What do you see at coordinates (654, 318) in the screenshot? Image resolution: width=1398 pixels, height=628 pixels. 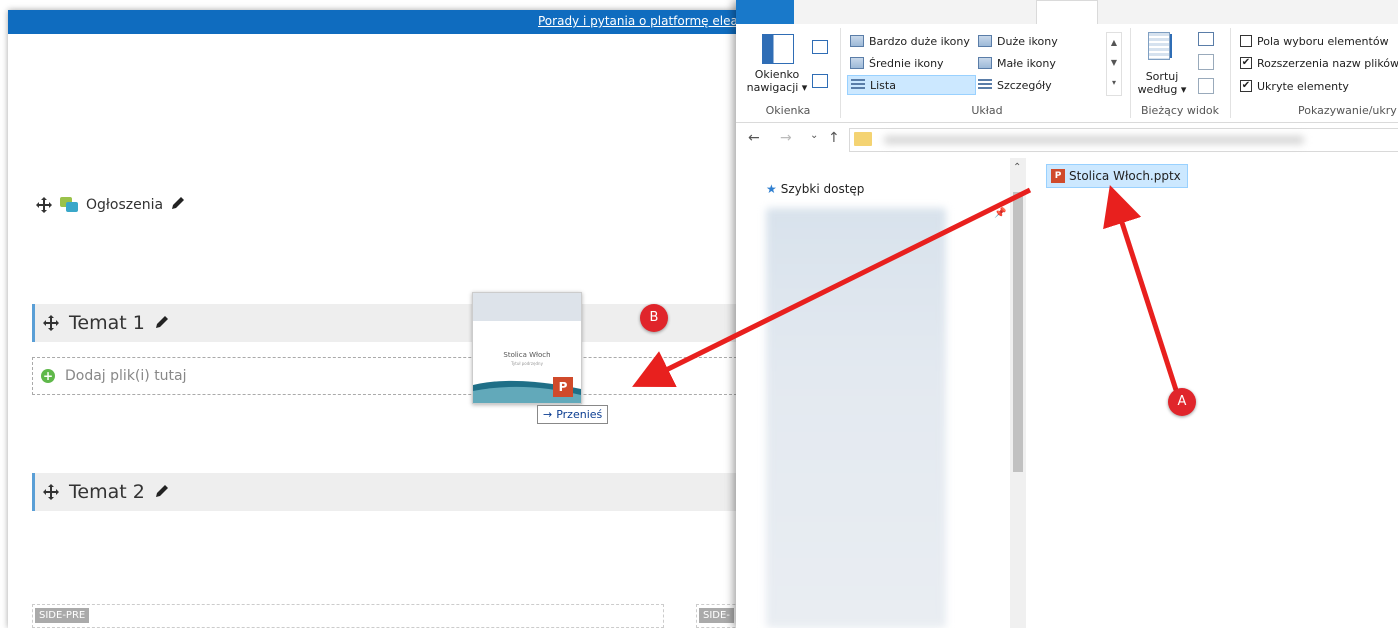 I see `badge-b: B` at bounding box center [654, 318].